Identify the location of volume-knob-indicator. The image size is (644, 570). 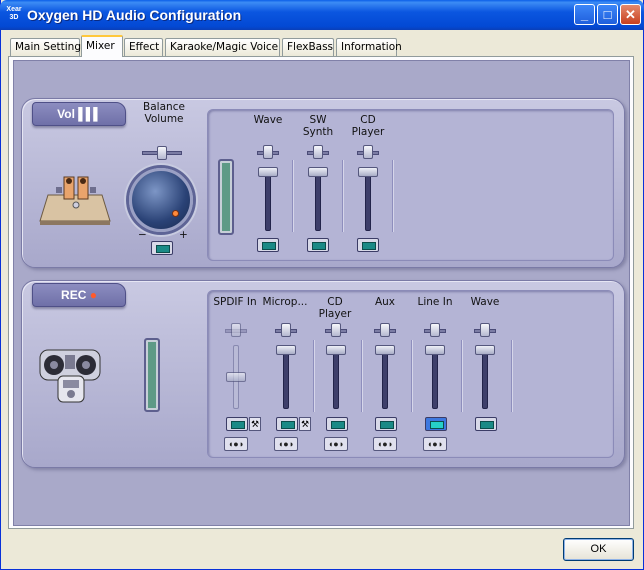
(175, 213).